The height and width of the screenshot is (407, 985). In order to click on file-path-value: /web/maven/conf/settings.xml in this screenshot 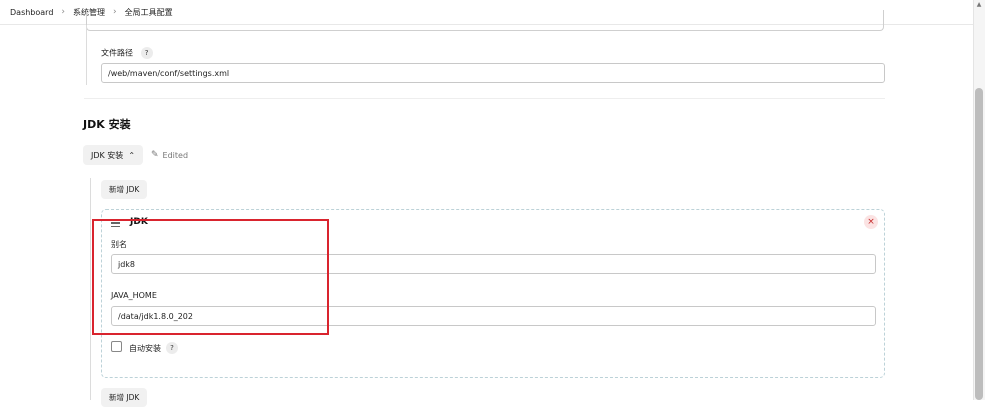, I will do `click(169, 73)`.